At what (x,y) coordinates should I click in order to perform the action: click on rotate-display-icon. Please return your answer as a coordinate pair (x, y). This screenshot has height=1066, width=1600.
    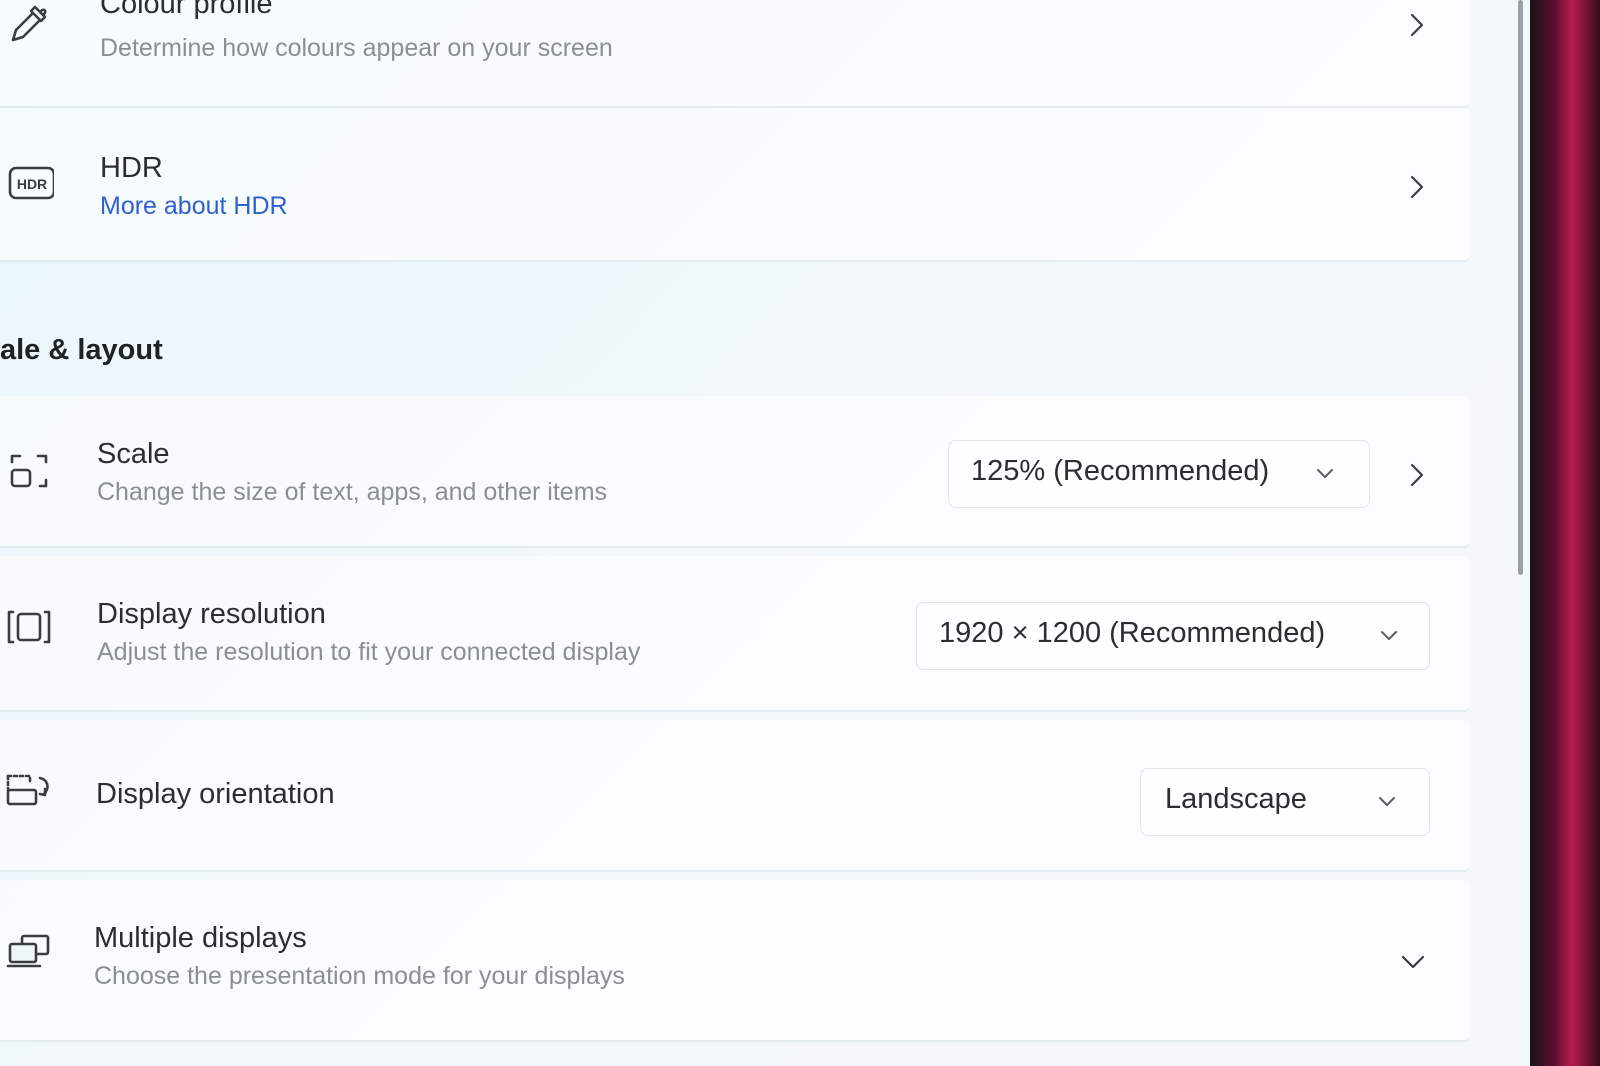
    Looking at the image, I should click on (29, 793).